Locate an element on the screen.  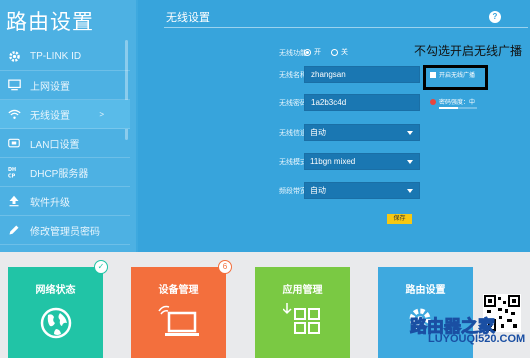
strength-bar is located at coordinates (458, 108).